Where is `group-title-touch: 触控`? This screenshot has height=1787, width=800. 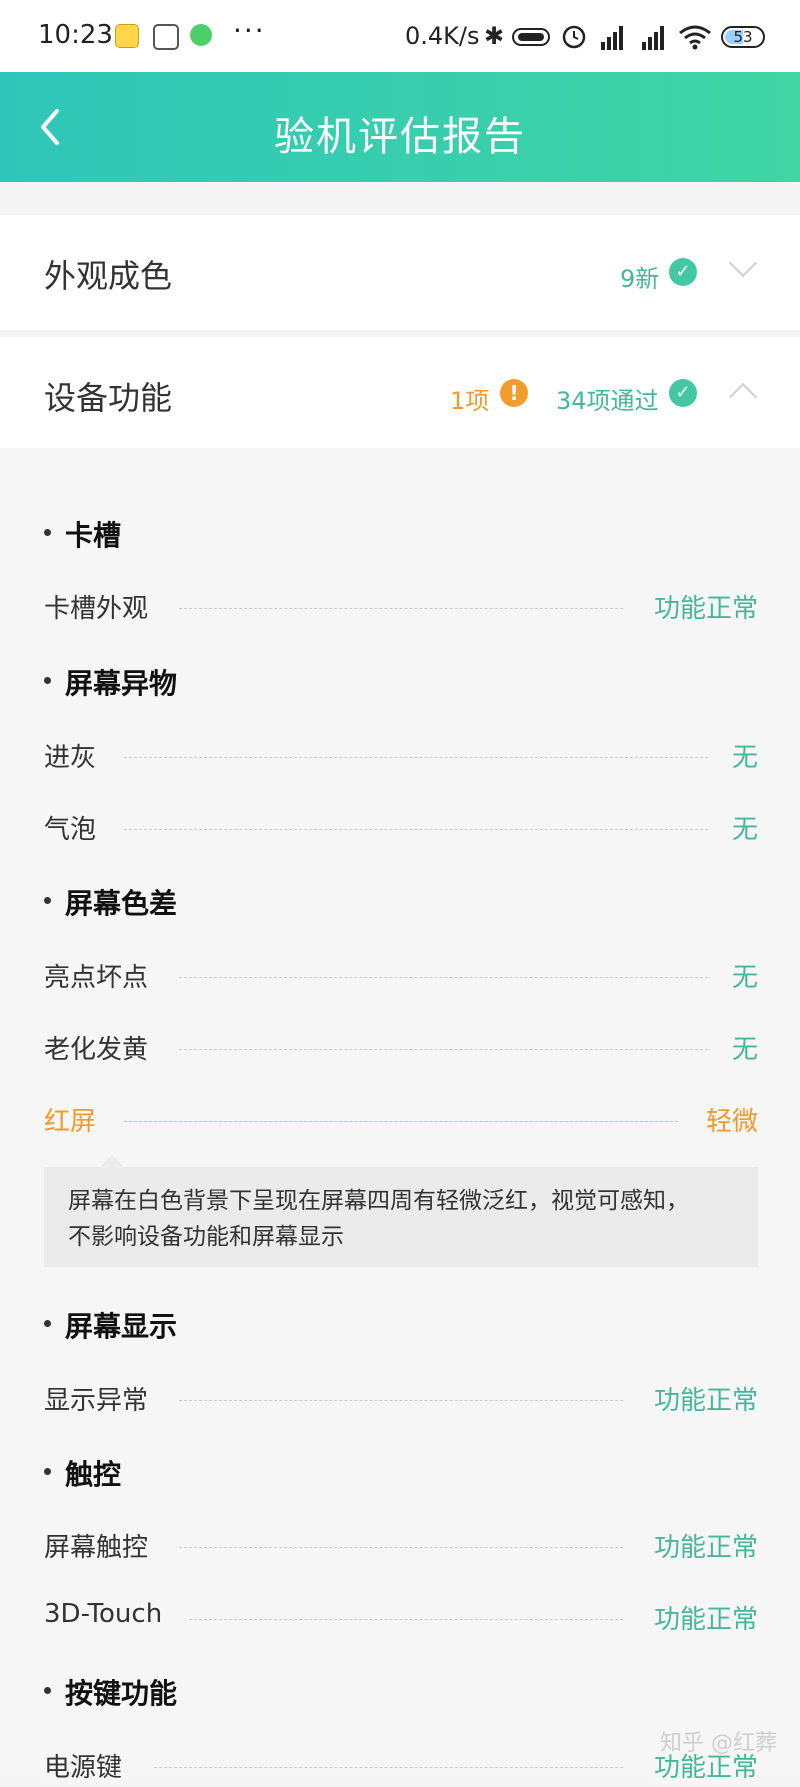 group-title-touch: 触控 is located at coordinates (82, 1473).